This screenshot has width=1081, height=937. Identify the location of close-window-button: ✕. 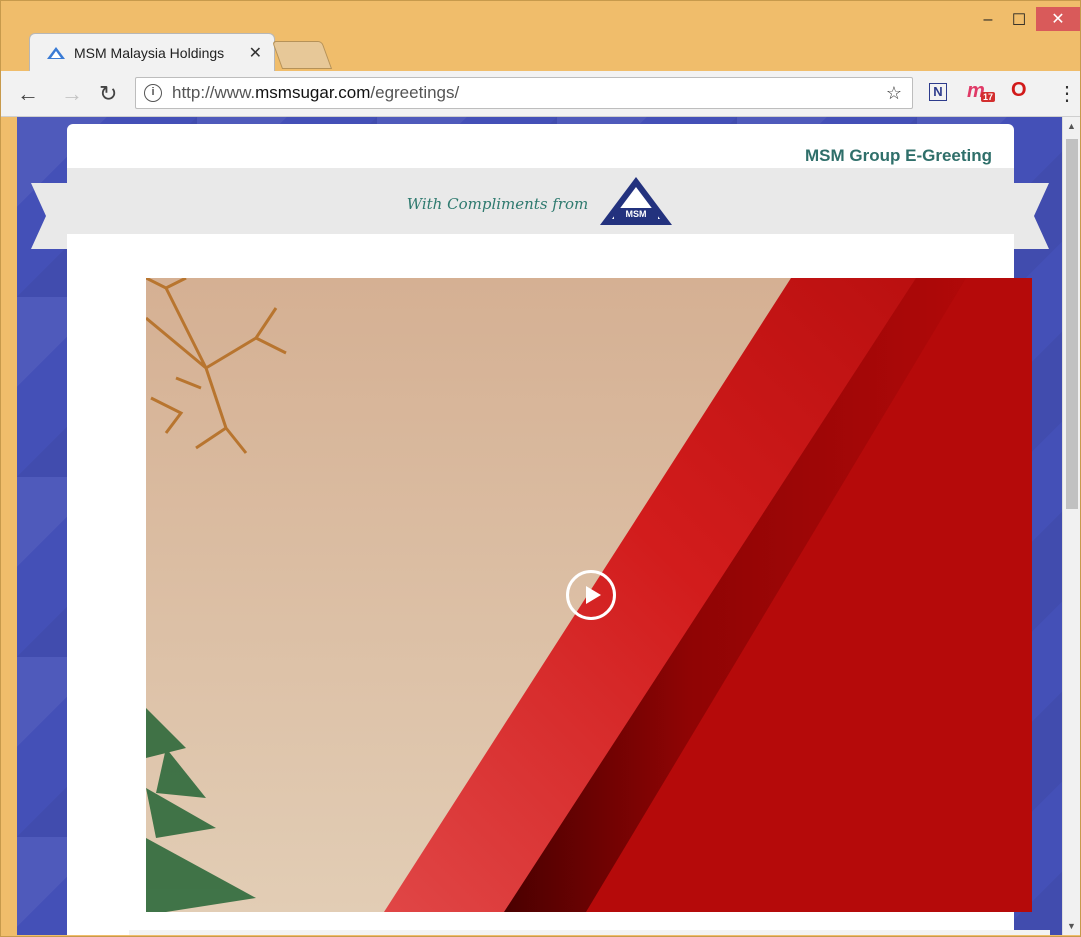
(1058, 19).